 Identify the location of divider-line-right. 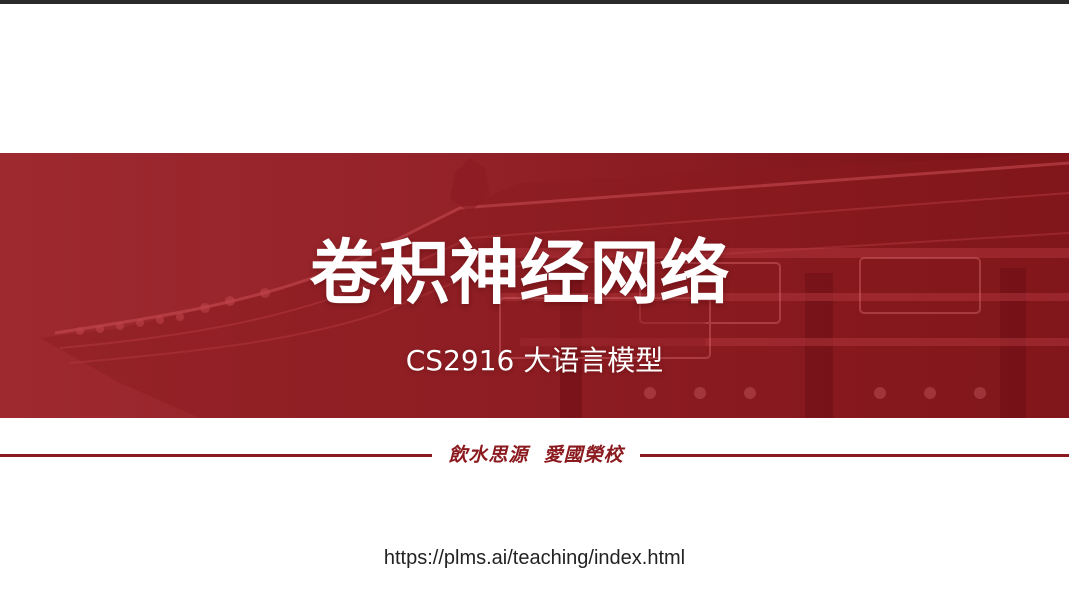
(854, 455).